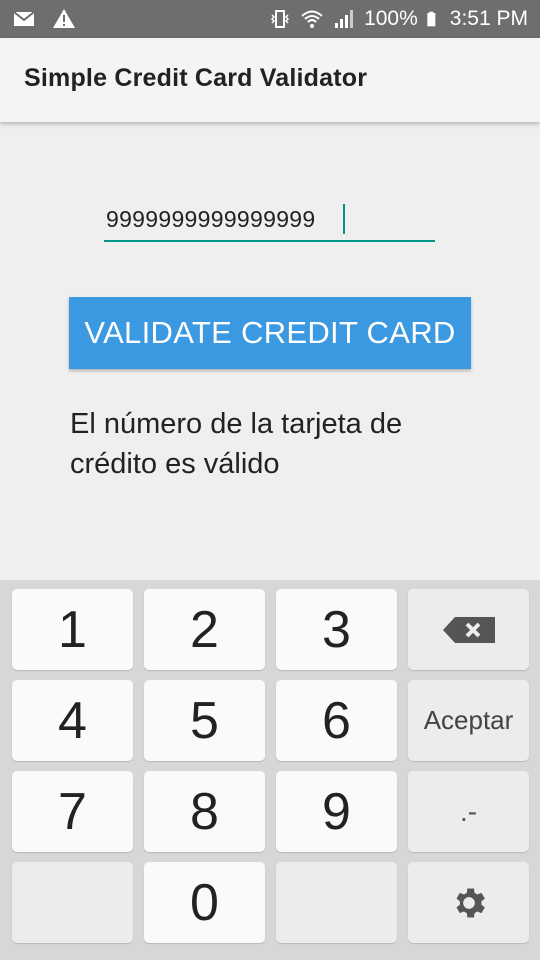  What do you see at coordinates (196, 78) in the screenshot?
I see `app-title: Simple Credit Card Validator` at bounding box center [196, 78].